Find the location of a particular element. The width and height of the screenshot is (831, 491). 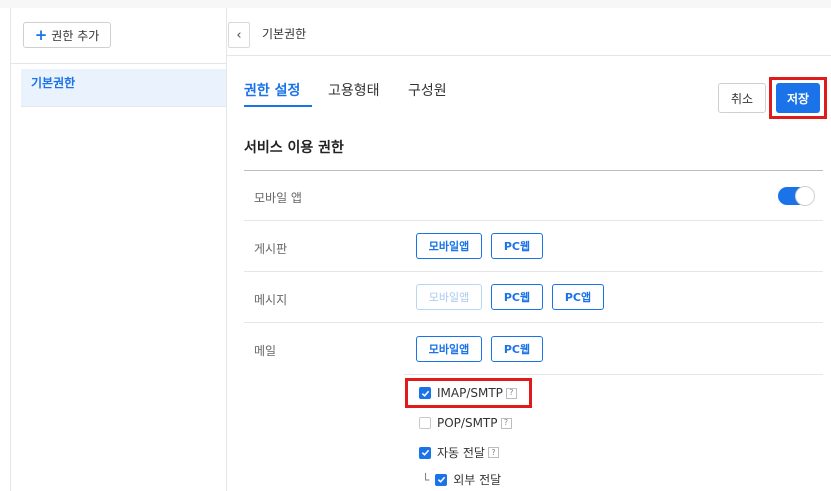

cancel-button: 취소 is located at coordinates (742, 98).